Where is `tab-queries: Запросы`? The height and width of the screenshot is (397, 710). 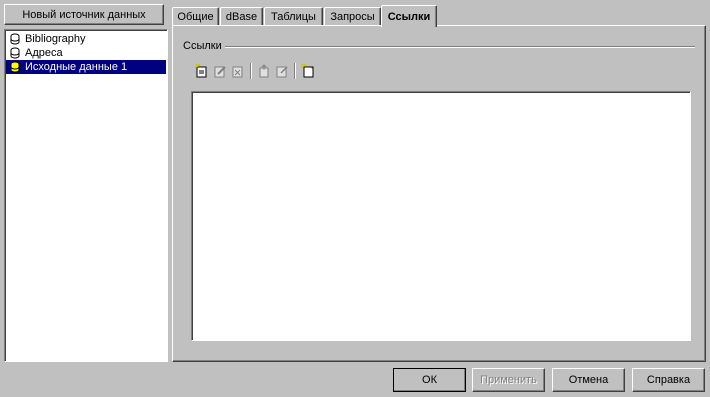
tab-queries: Запросы is located at coordinates (352, 16).